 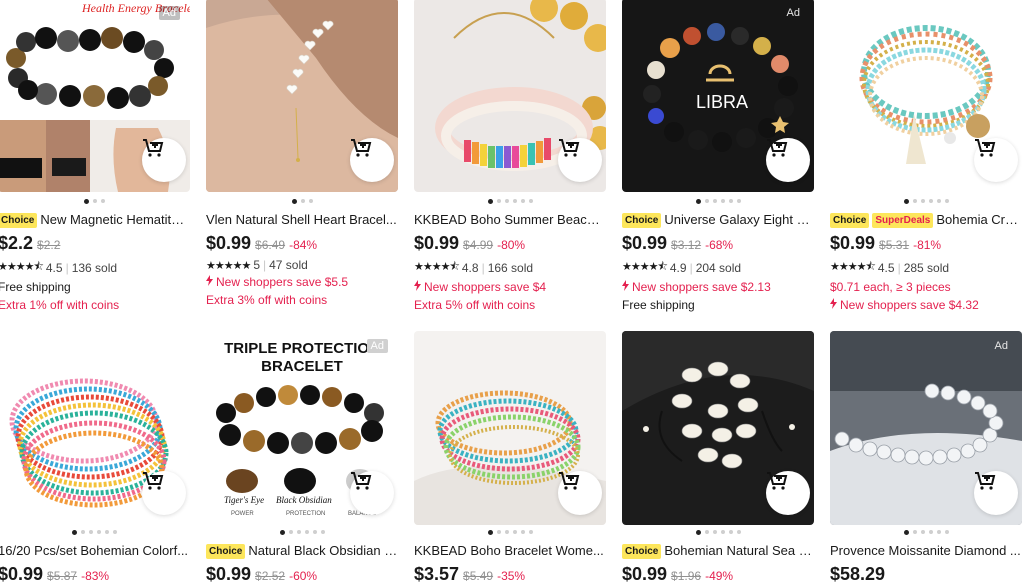 I want to click on product-image: Ad, so click(x=926, y=428).